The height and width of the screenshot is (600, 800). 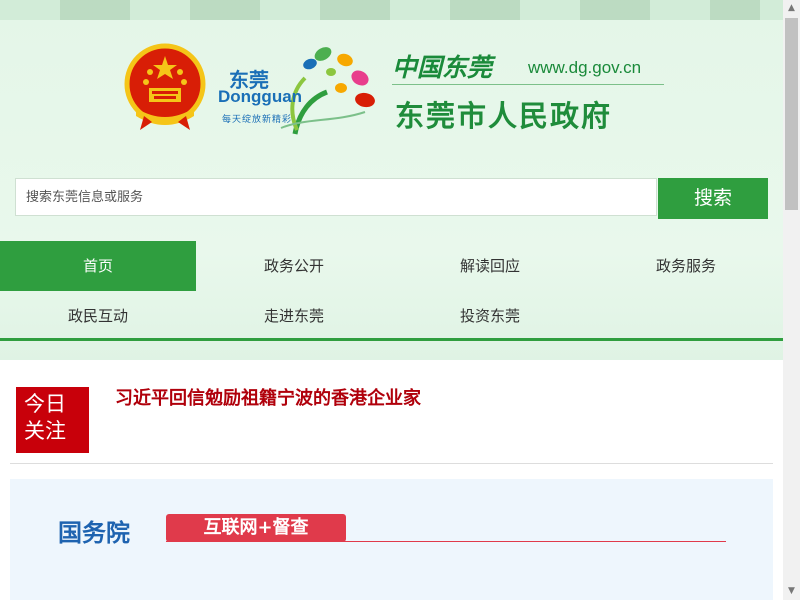 What do you see at coordinates (504, 116) in the screenshot?
I see `government-name-title: 东莞市人民政府` at bounding box center [504, 116].